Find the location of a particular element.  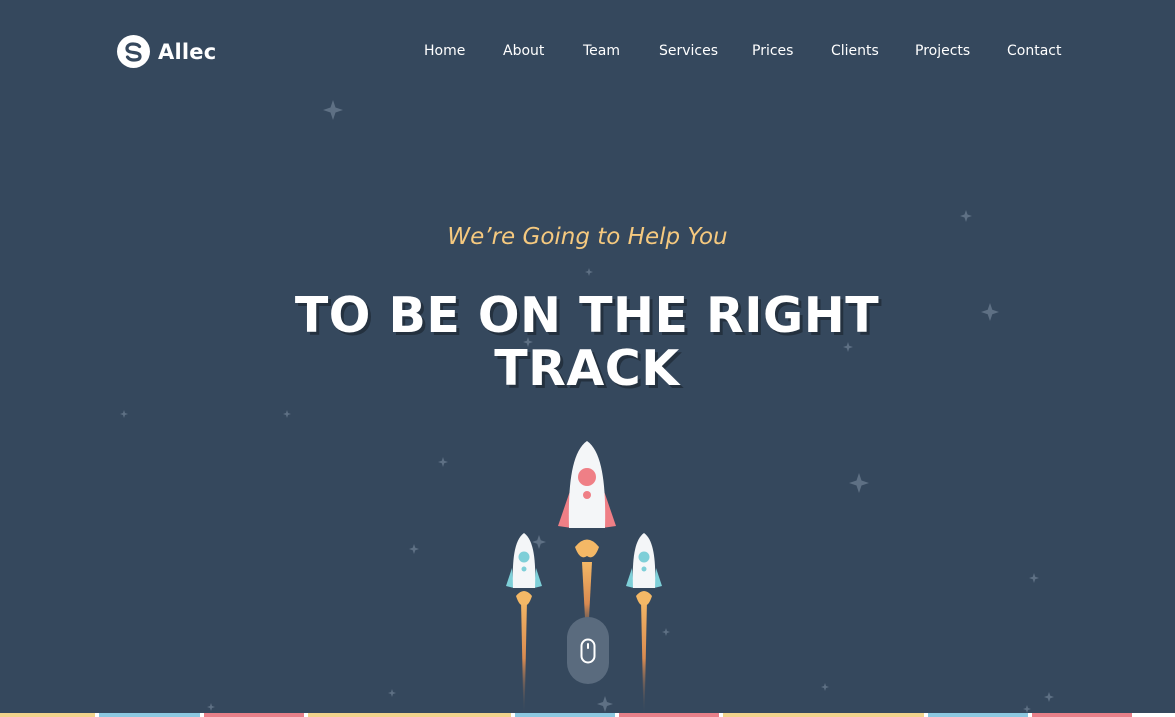

nav-item-about: About is located at coordinates (523, 51).